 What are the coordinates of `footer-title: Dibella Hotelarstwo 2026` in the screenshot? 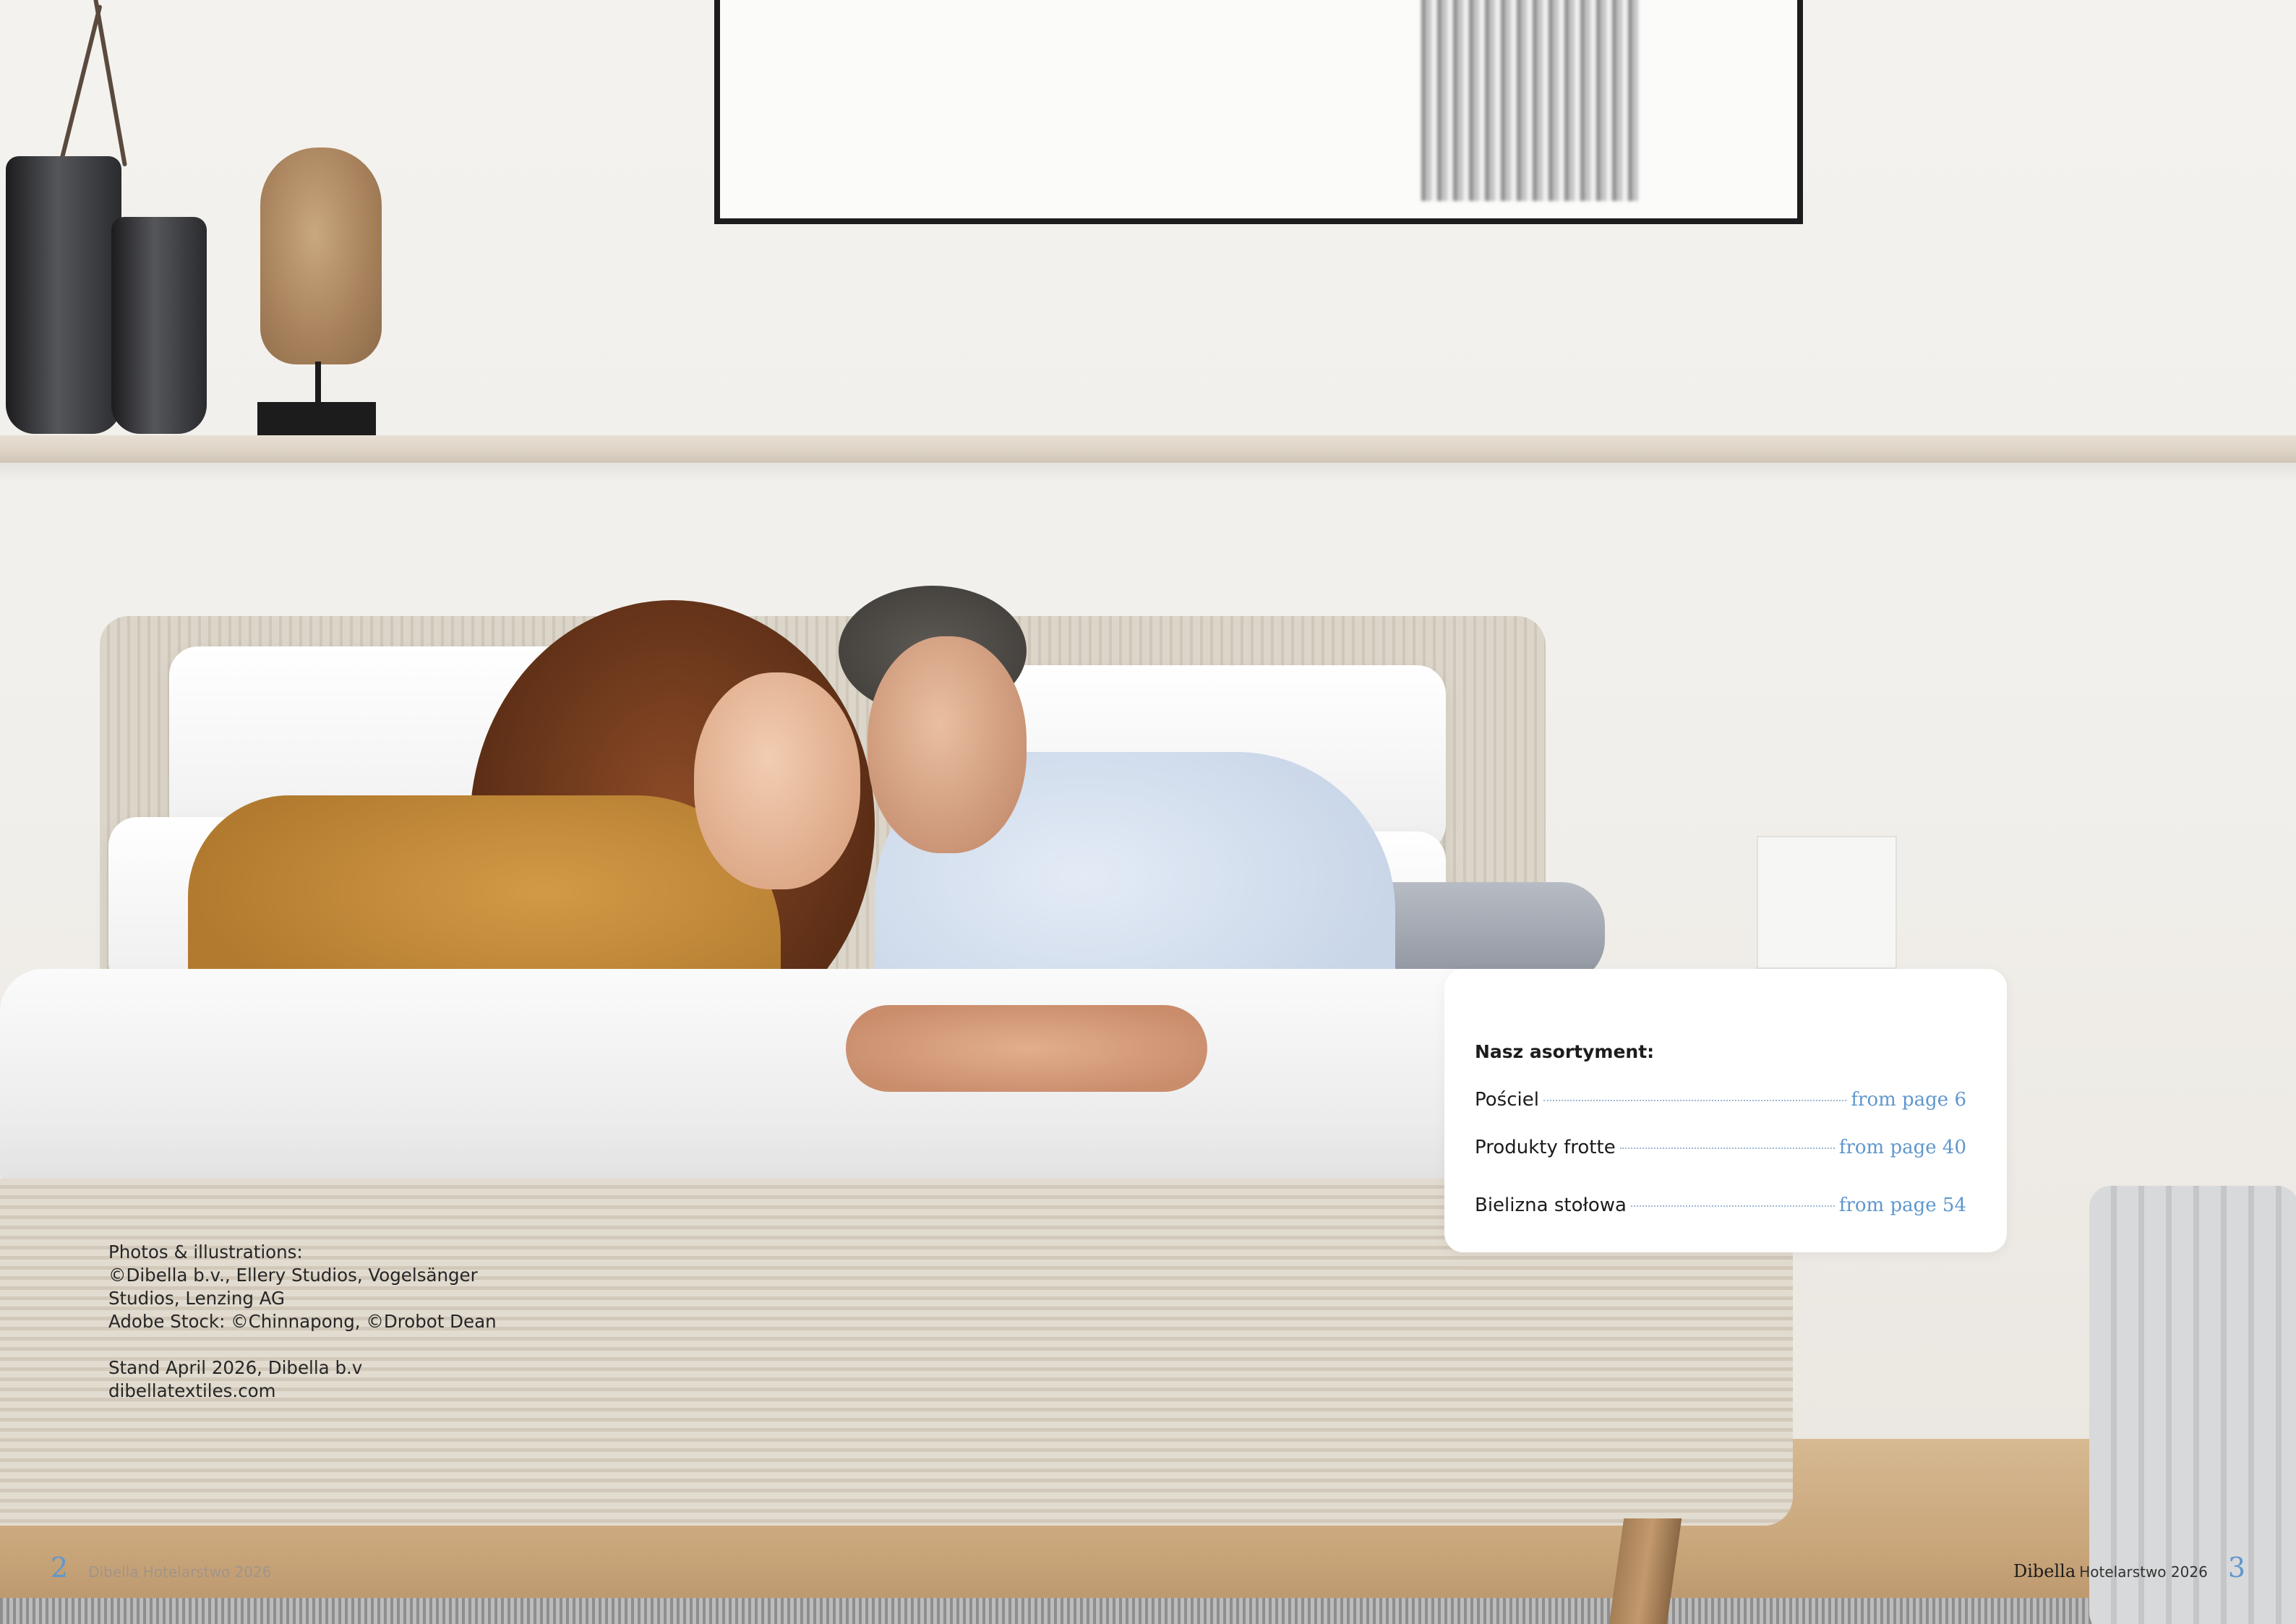 It's located at (180, 1572).